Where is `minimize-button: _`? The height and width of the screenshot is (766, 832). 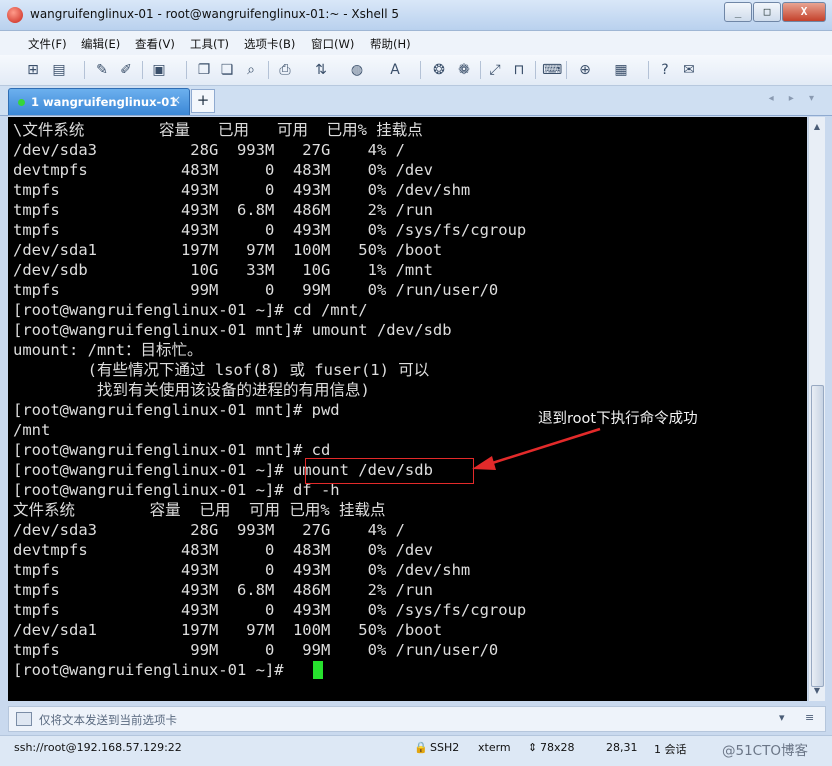 minimize-button: _ is located at coordinates (738, 12).